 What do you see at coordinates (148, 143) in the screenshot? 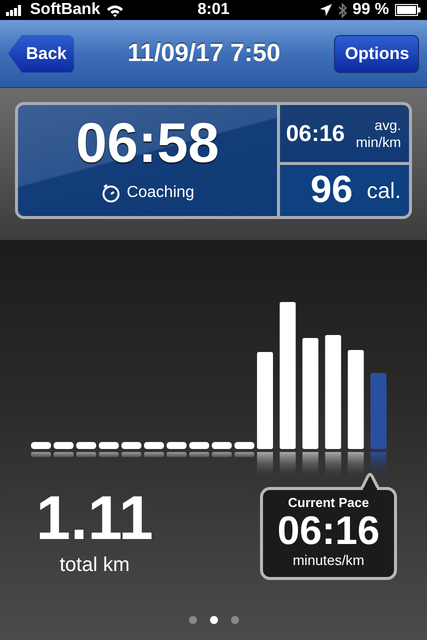
I see `duration-value: 06:58` at bounding box center [148, 143].